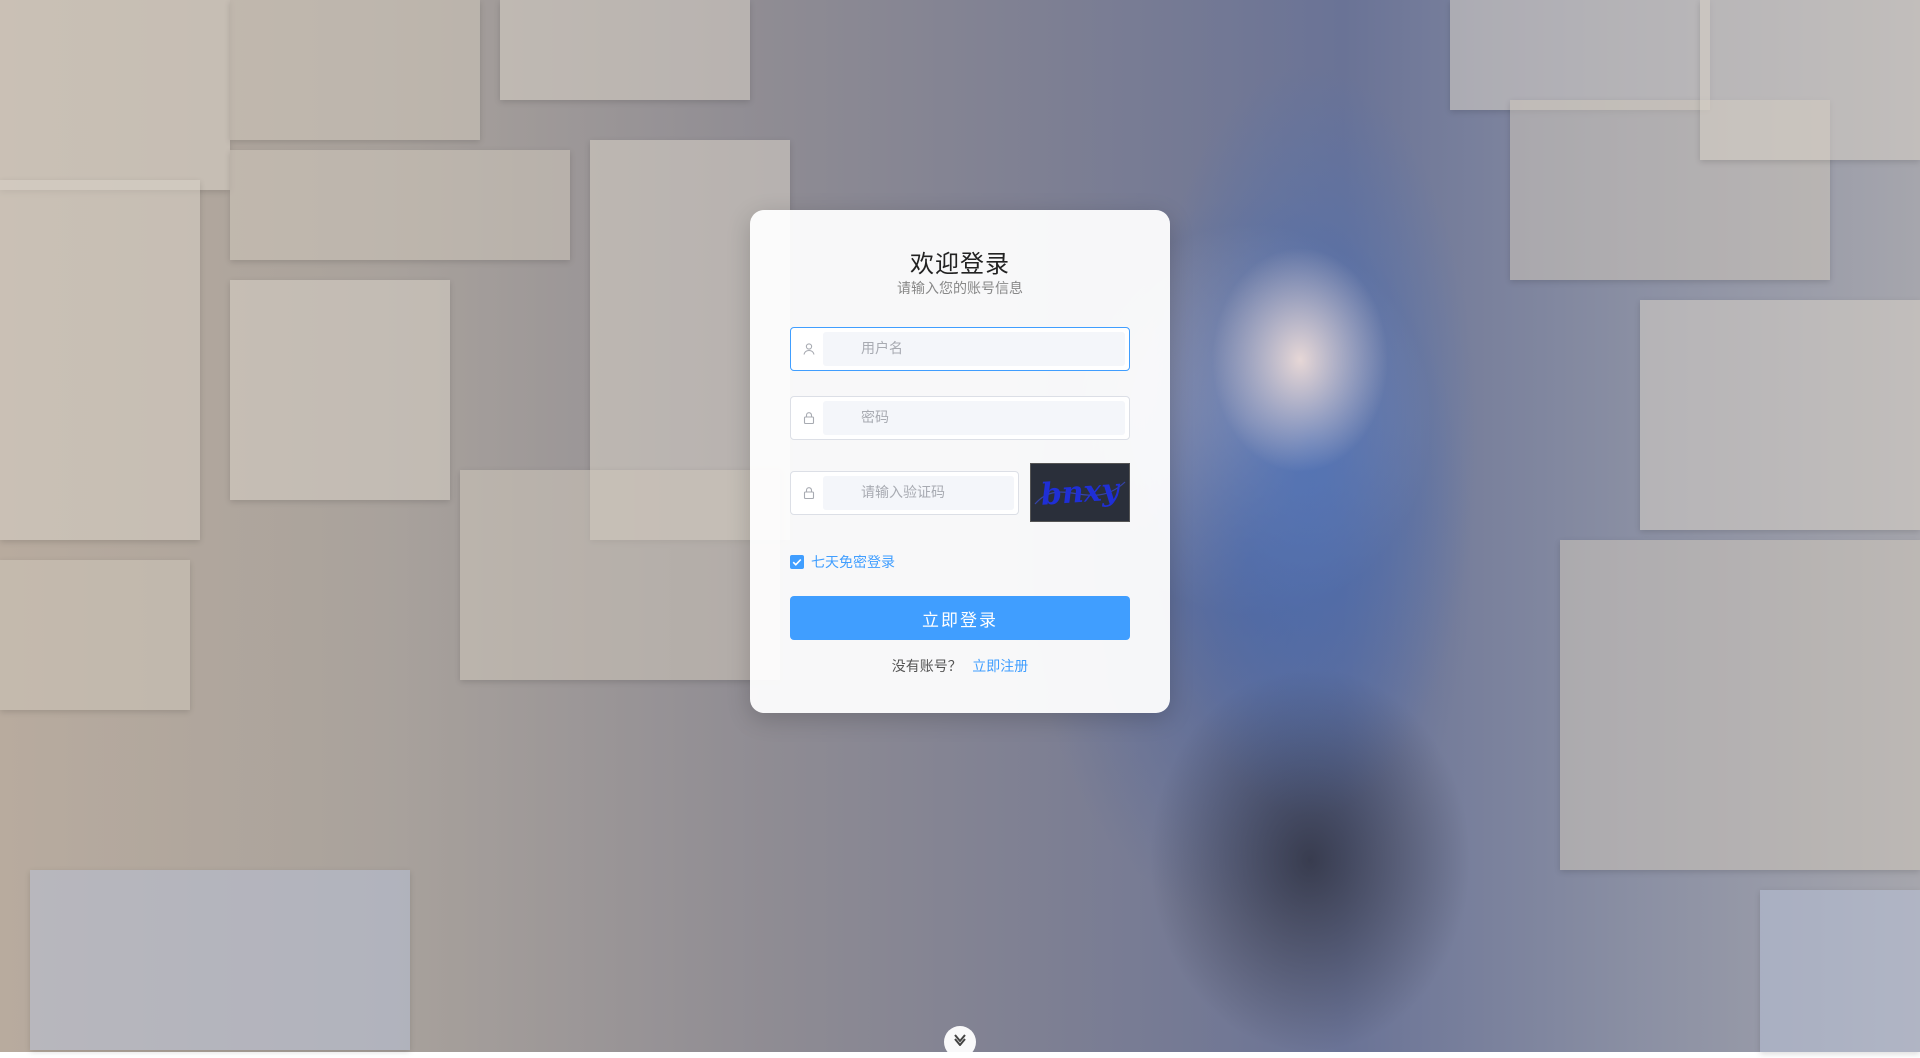  I want to click on chevron-down-icon, so click(960, 1040).